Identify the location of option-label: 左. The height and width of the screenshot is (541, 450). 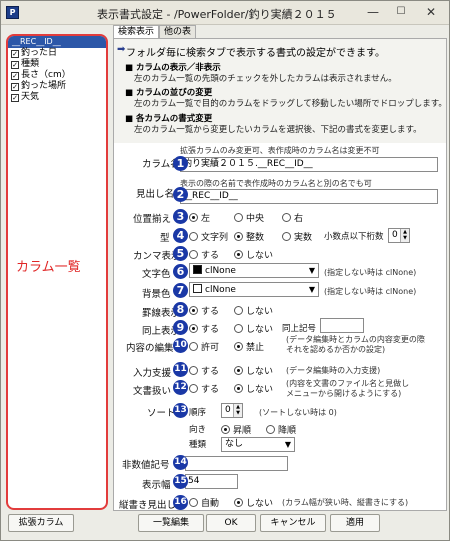
(206, 219).